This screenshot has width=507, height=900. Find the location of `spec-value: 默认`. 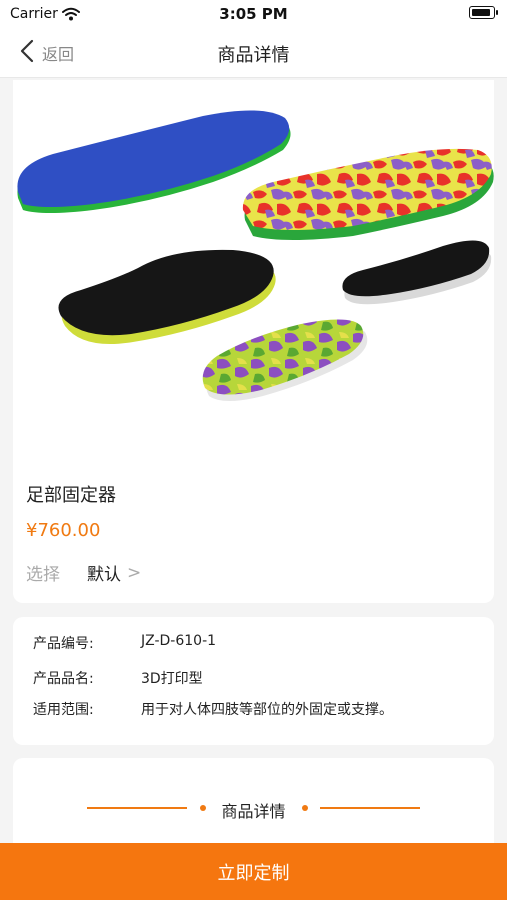

spec-value: 默认 is located at coordinates (104, 575).